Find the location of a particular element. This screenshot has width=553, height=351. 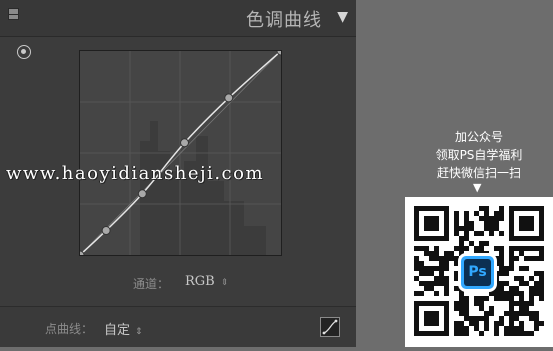

panel-header: 色调曲线 ▼ is located at coordinates (178, 18).